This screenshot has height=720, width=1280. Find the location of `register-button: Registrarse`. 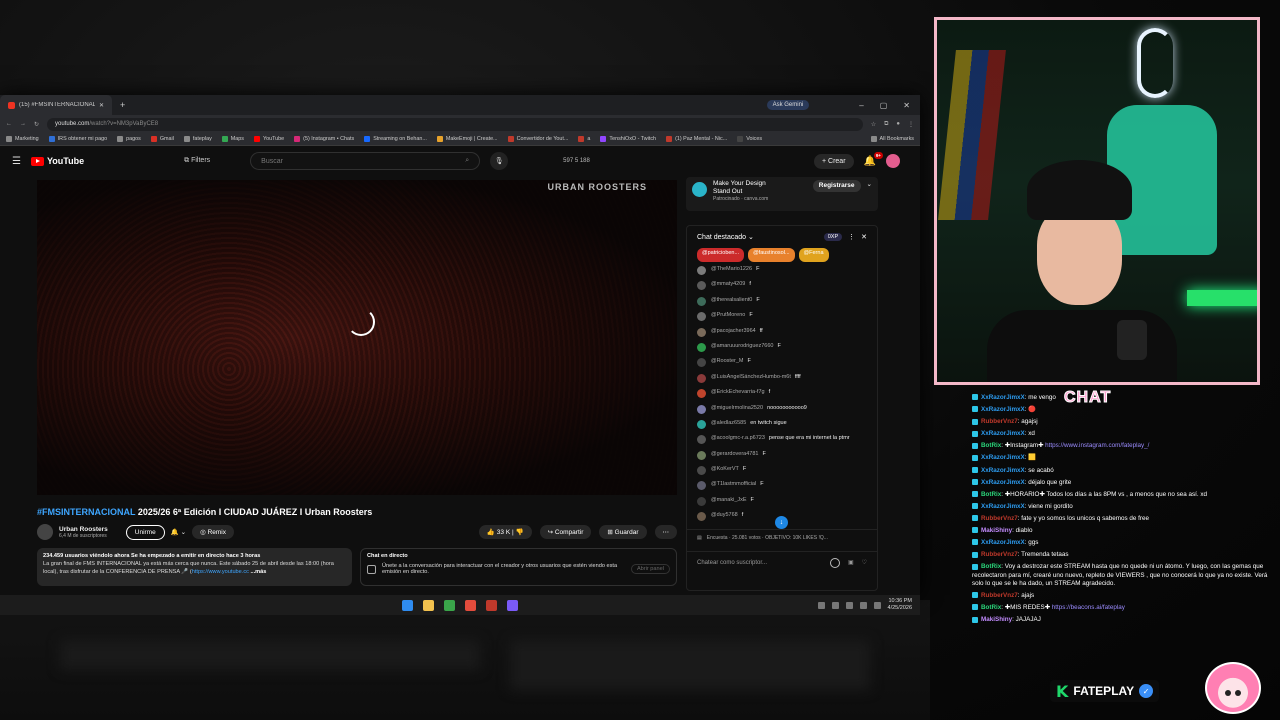

register-button: Registrarse is located at coordinates (836, 186).